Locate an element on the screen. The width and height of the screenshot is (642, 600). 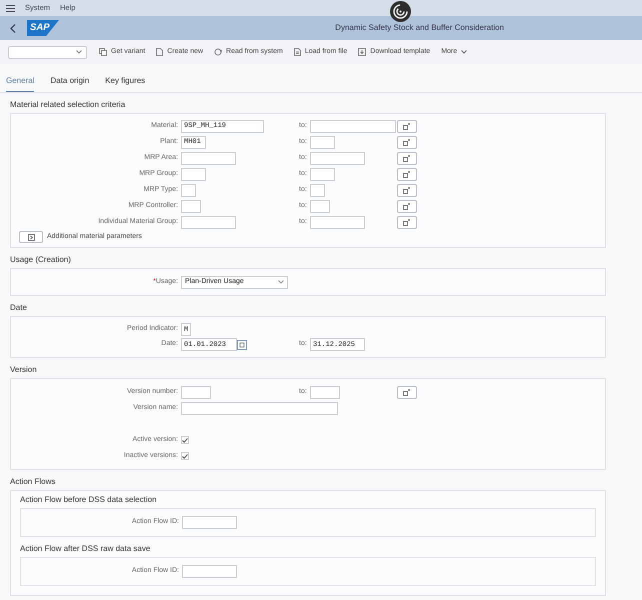
section-title: Action Flows is located at coordinates (33, 482).